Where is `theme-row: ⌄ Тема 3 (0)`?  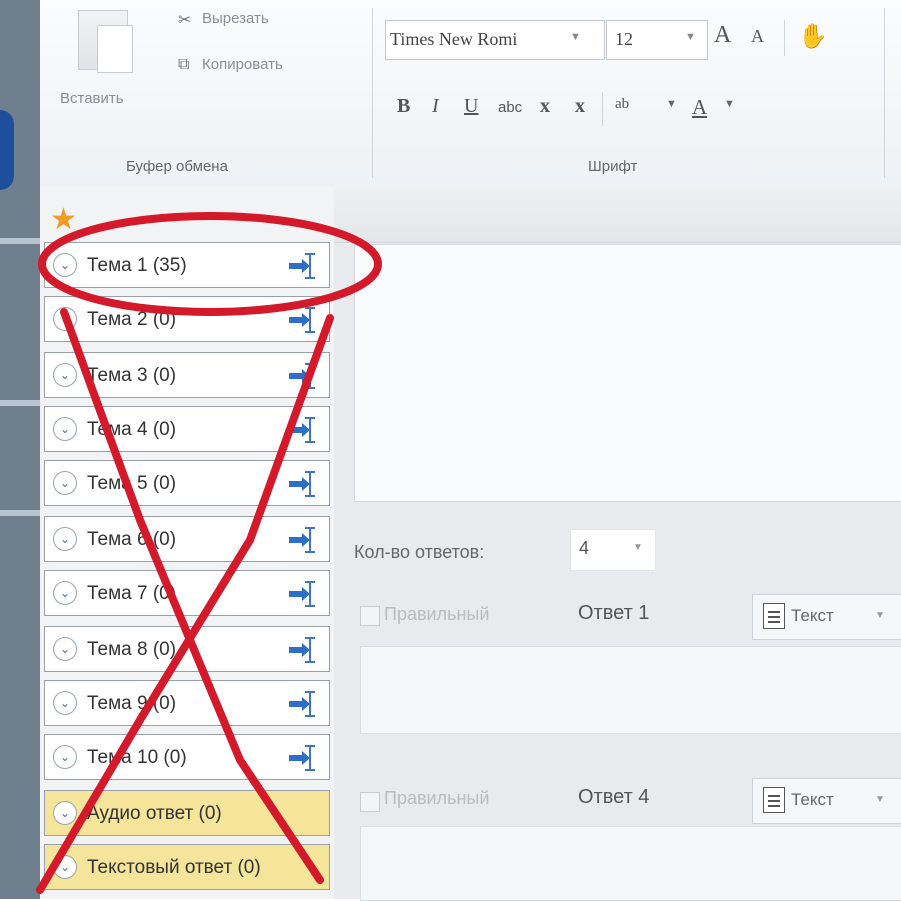
theme-row: ⌄ Тема 3 (0) is located at coordinates (187, 375).